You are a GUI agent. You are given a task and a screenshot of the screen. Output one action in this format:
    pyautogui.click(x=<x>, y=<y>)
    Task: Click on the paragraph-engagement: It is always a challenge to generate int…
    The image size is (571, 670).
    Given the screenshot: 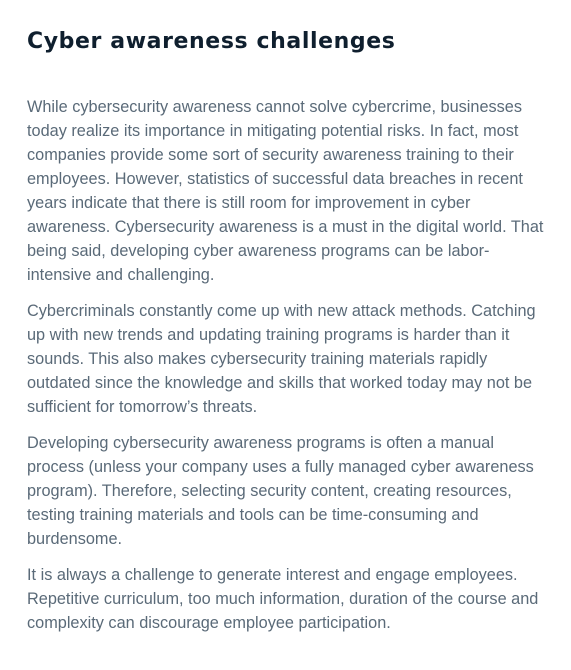 What is the action you would take?
    pyautogui.click(x=283, y=599)
    